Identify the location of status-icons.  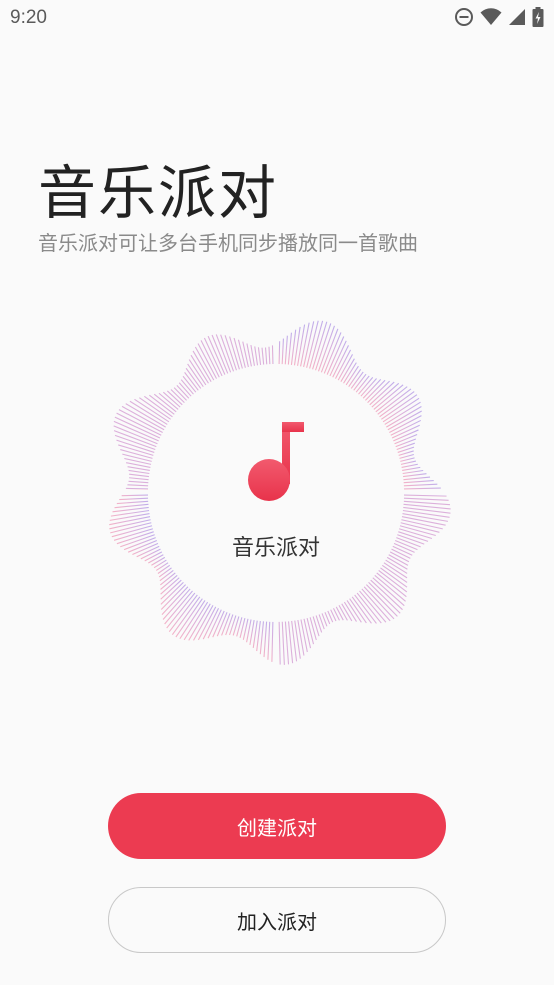
(499, 17).